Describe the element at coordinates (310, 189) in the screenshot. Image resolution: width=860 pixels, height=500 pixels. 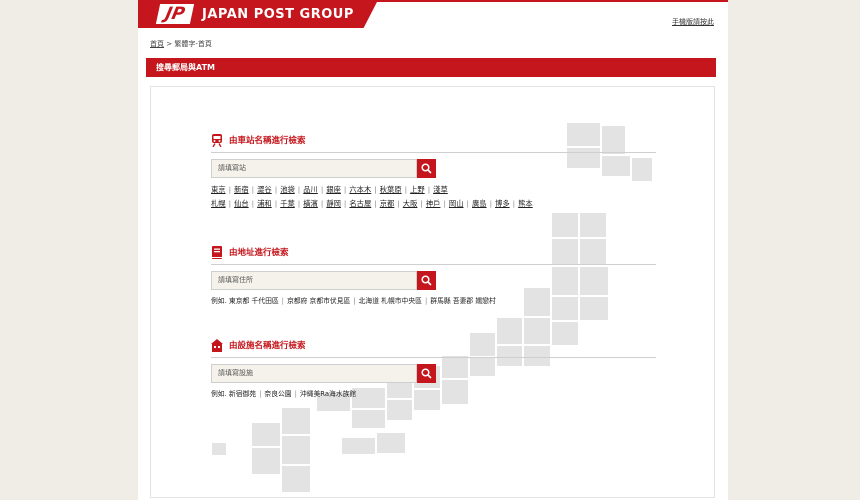
I see `station-link: 品川` at that location.